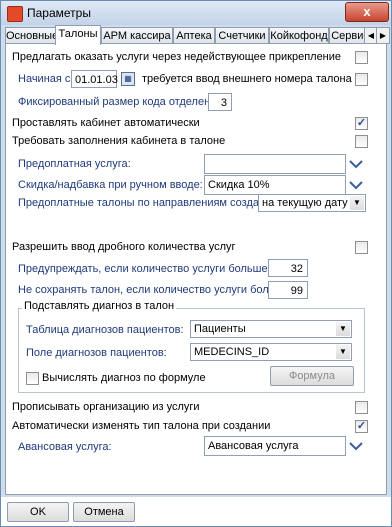  I want to click on tab-talons: Талоны, so click(78, 35).